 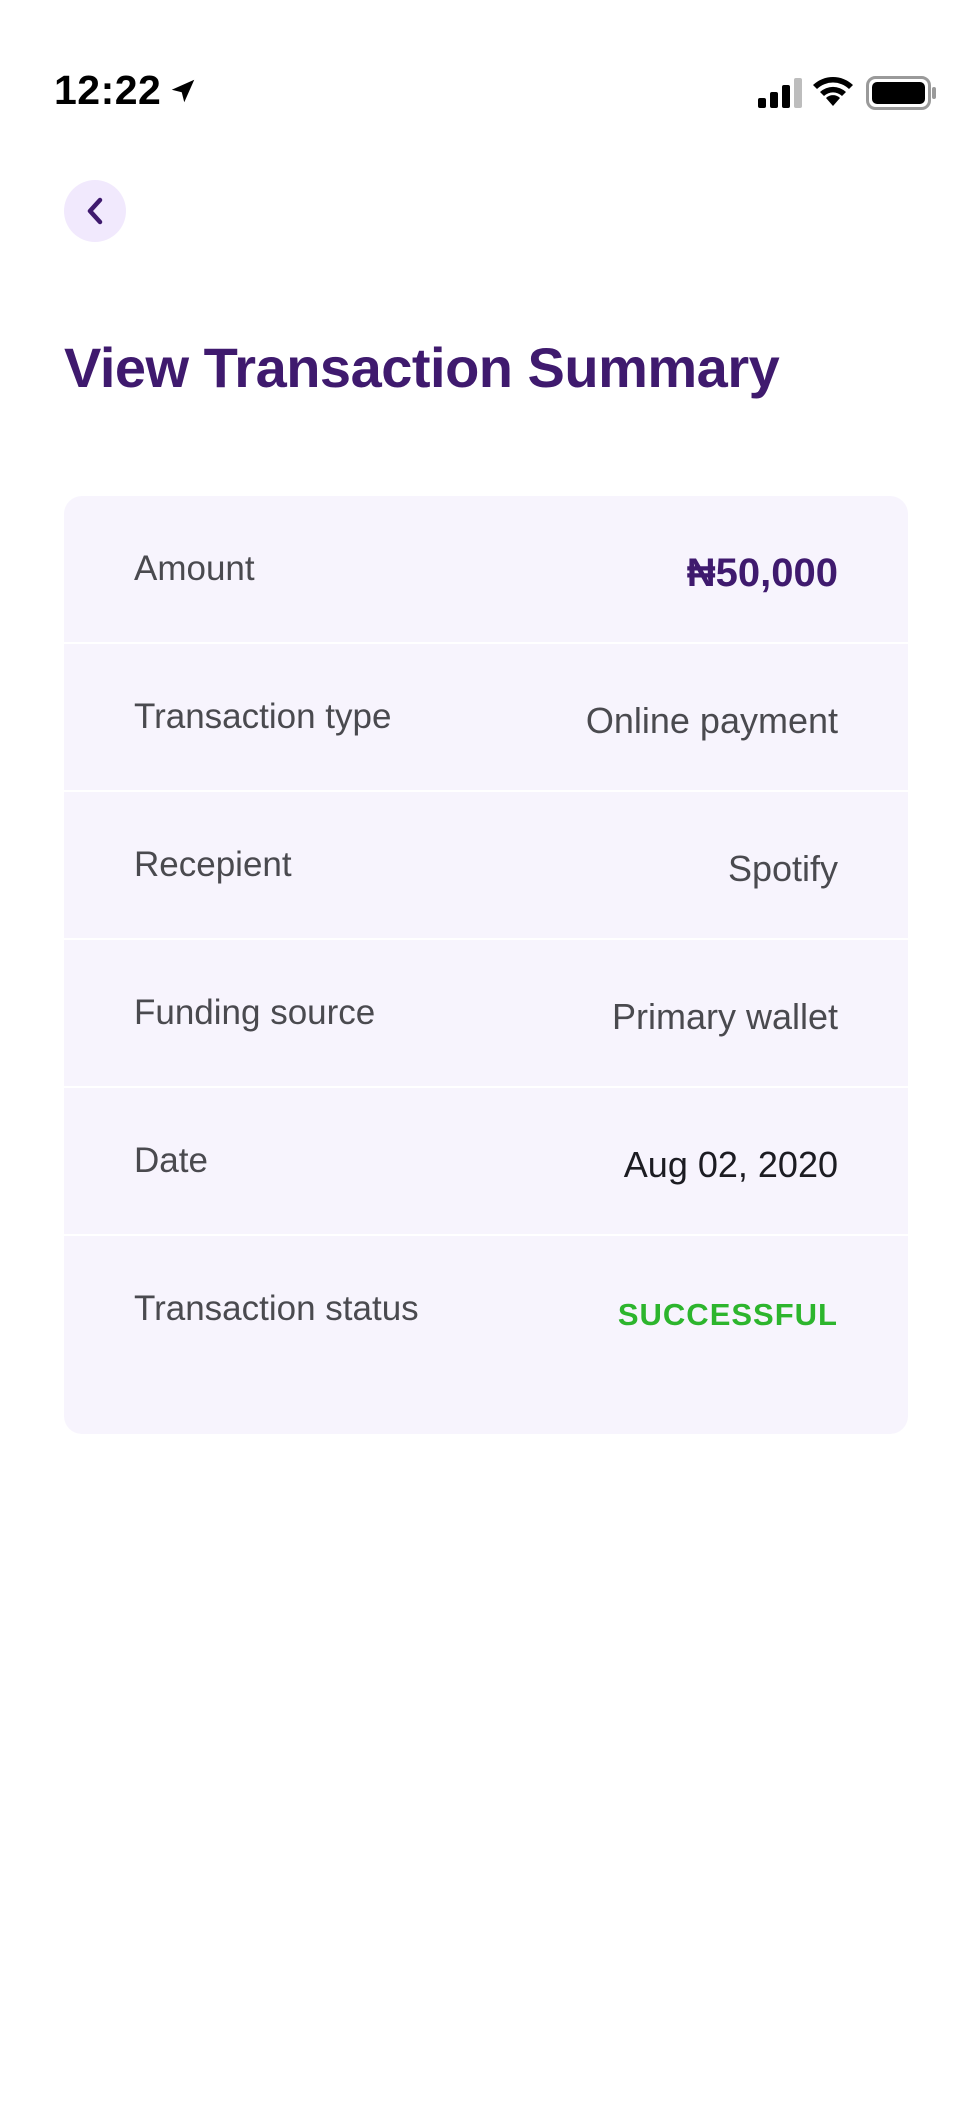 What do you see at coordinates (422, 367) in the screenshot?
I see `page-title: View Transaction Summary` at bounding box center [422, 367].